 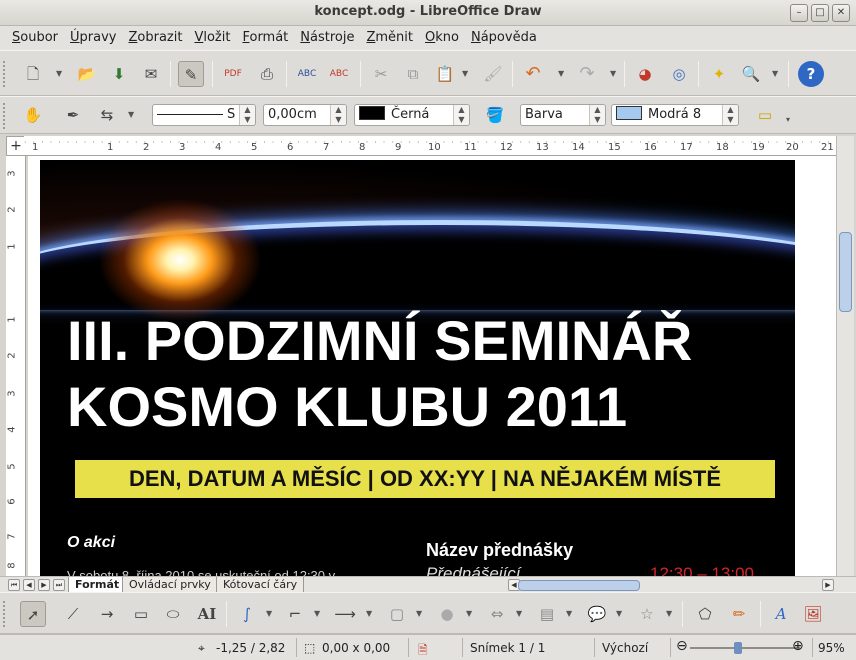 I want to click on tab-form-controls: Ovládací prvky, so click(x=170, y=585).